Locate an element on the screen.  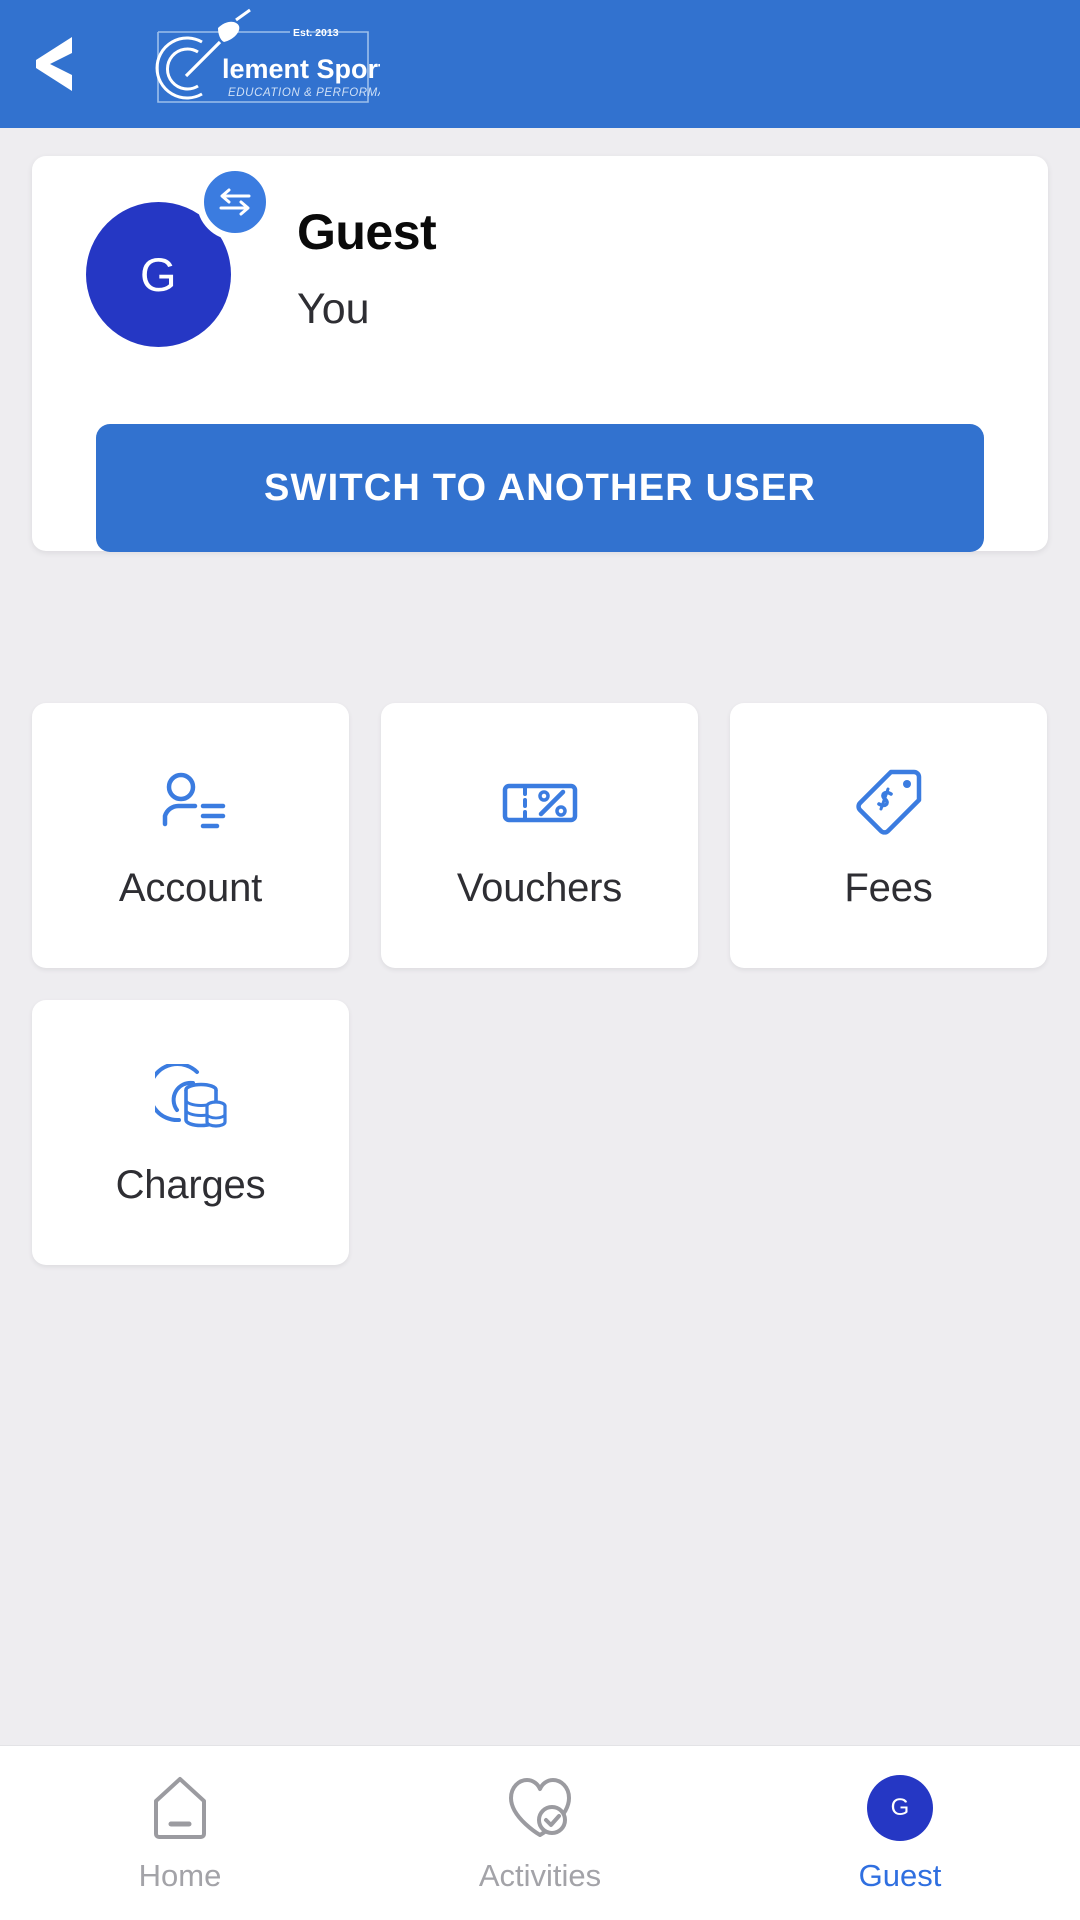
nav-item-home: Home is located at coordinates (180, 1831).